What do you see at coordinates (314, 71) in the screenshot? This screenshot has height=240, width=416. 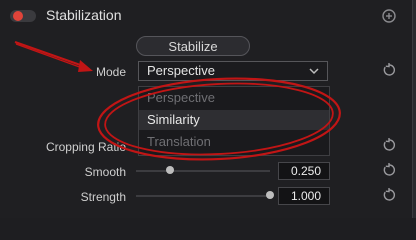 I see `chevron-down-icon` at bounding box center [314, 71].